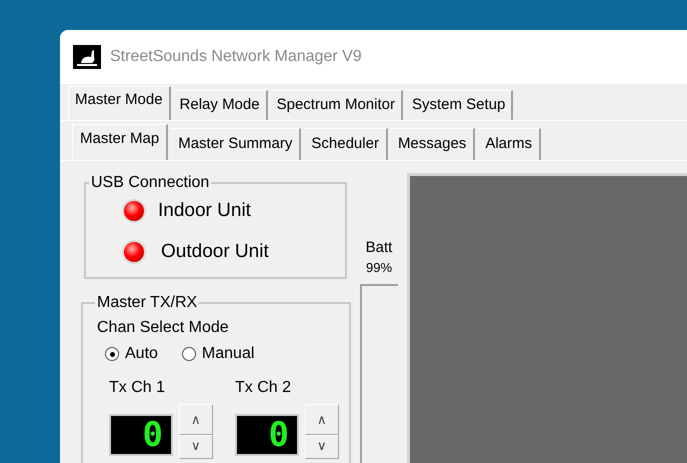 This screenshot has width=687, height=463. I want to click on tab: Spectrum Monitor, so click(336, 105).